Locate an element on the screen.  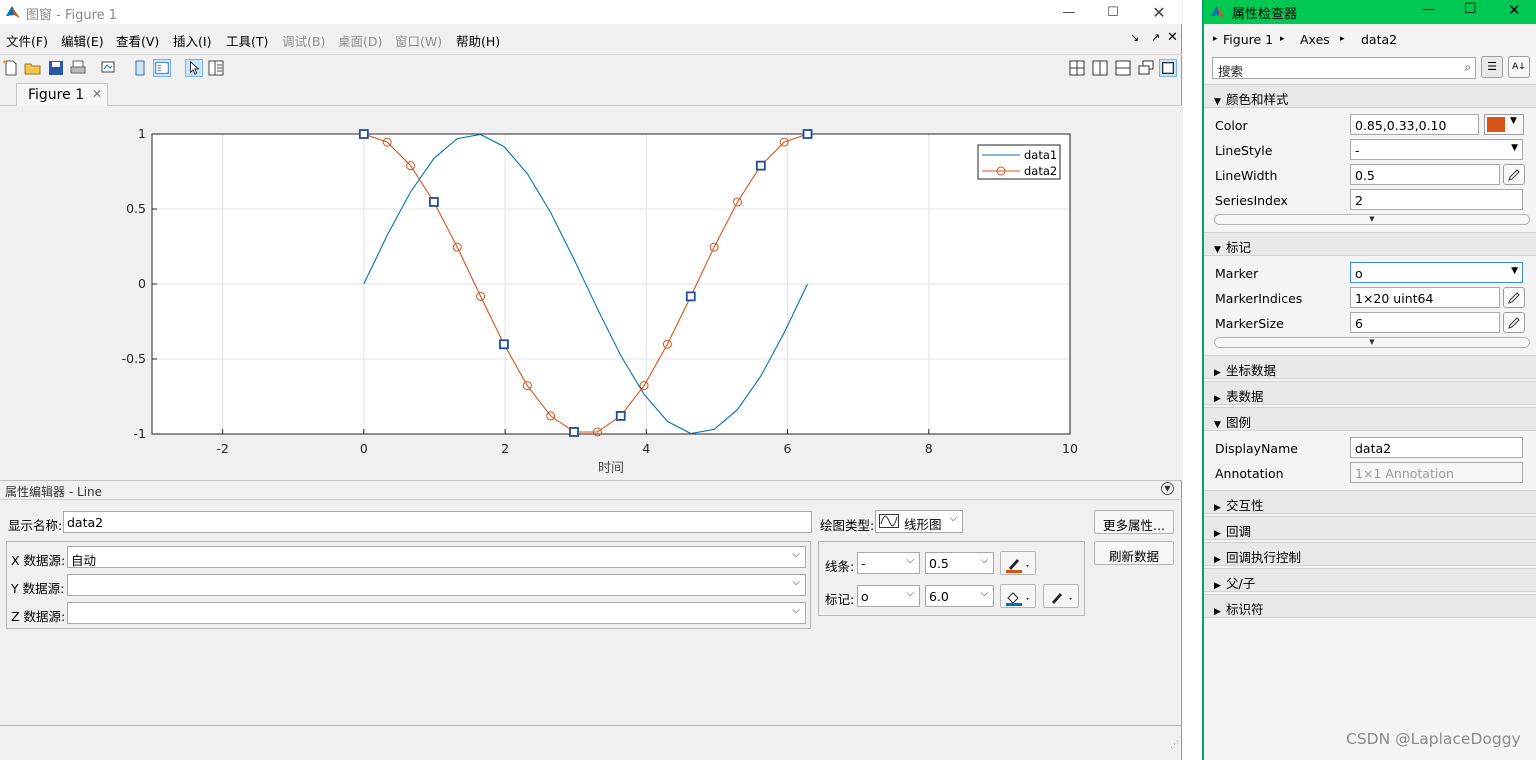
y-source-select: ⌵ is located at coordinates (436, 585).